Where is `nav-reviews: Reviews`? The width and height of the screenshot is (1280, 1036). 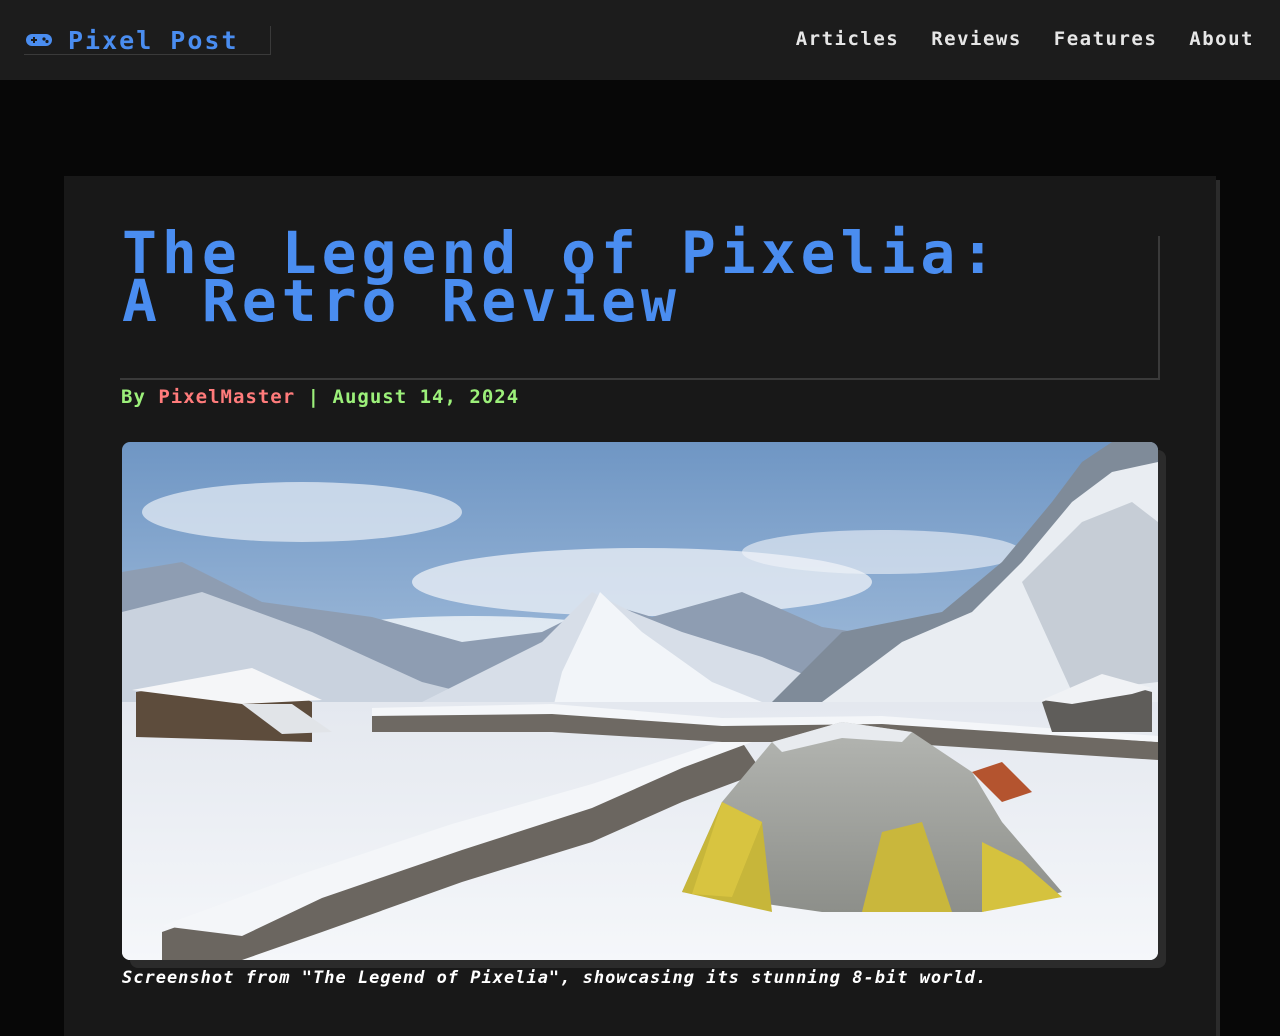
nav-reviews: Reviews is located at coordinates (976, 39).